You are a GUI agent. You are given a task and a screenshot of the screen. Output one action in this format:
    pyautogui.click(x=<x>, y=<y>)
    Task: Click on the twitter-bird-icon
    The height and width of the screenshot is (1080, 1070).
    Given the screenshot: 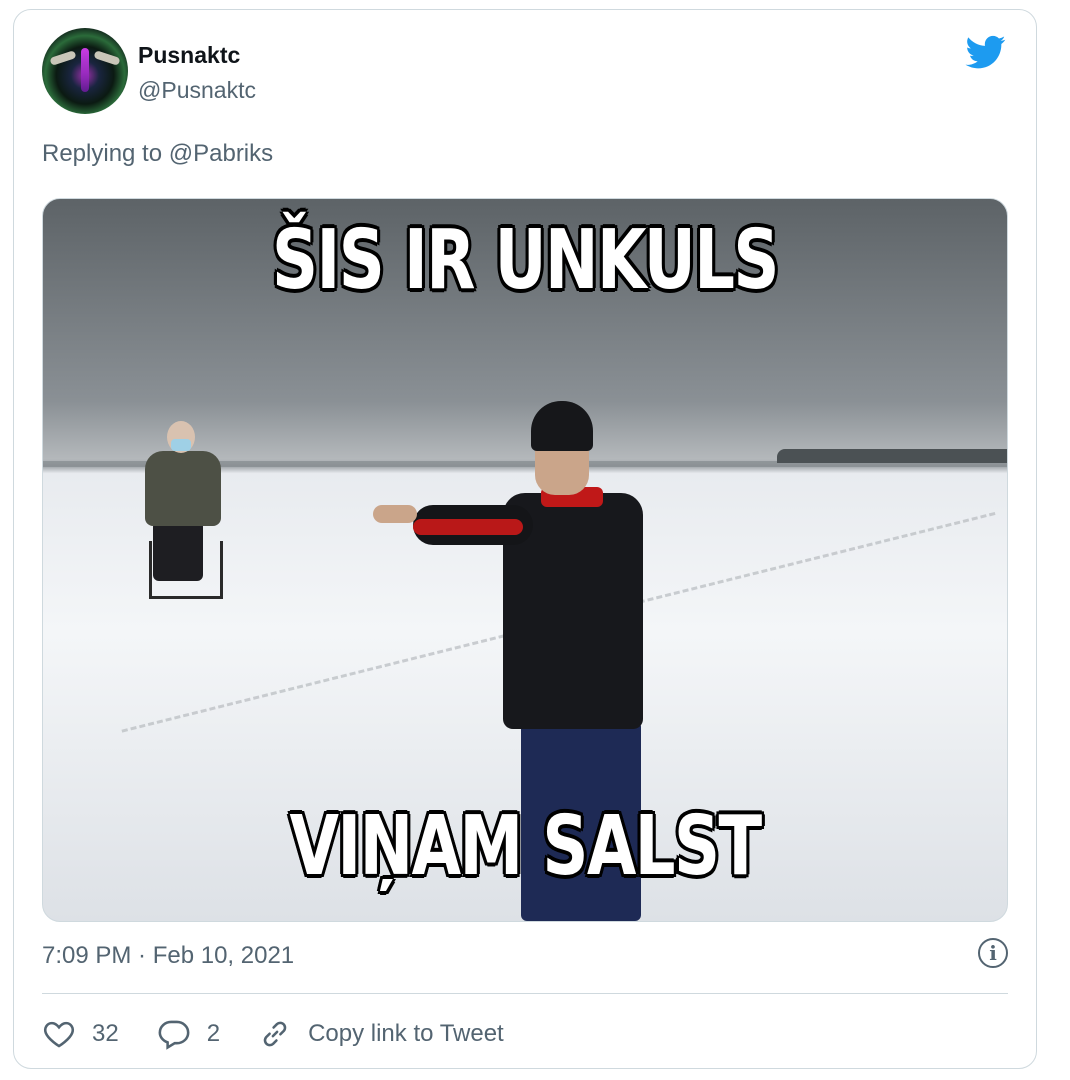 What is the action you would take?
    pyautogui.click(x=986, y=52)
    